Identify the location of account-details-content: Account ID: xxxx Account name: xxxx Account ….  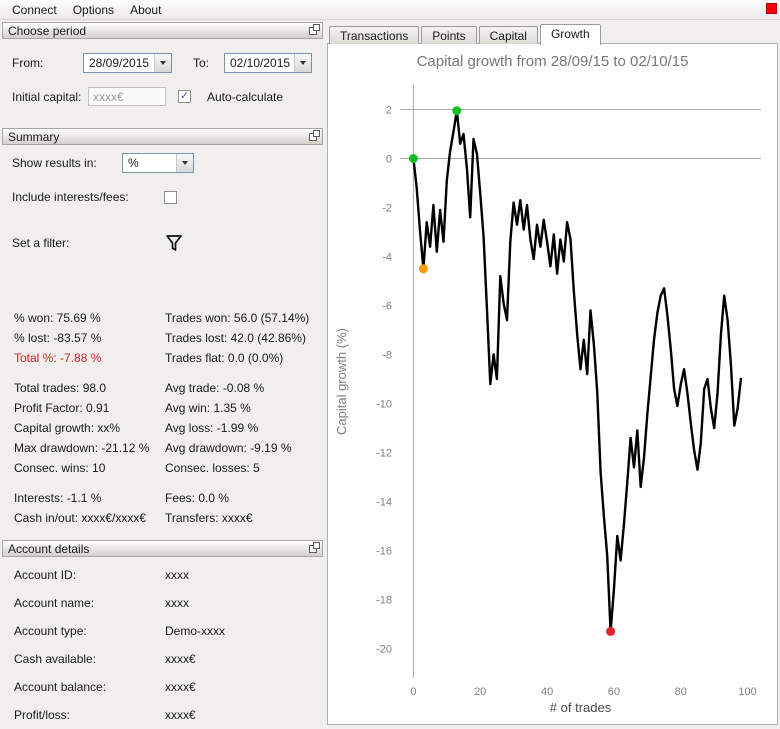
(162, 643).